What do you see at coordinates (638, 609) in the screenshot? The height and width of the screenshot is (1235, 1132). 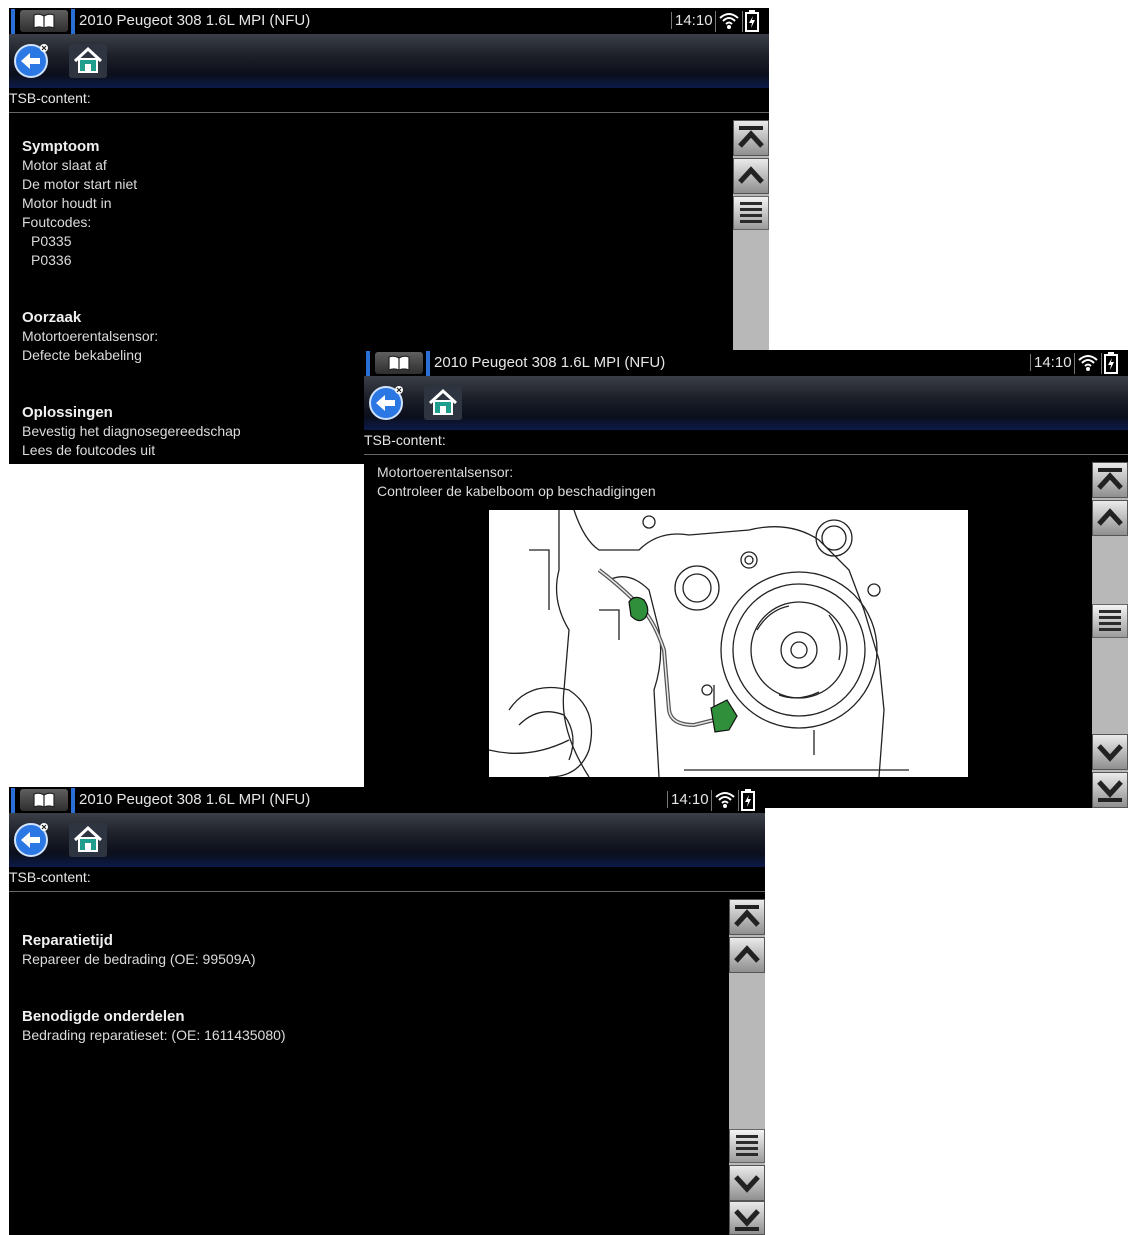 I see `clip-connector` at bounding box center [638, 609].